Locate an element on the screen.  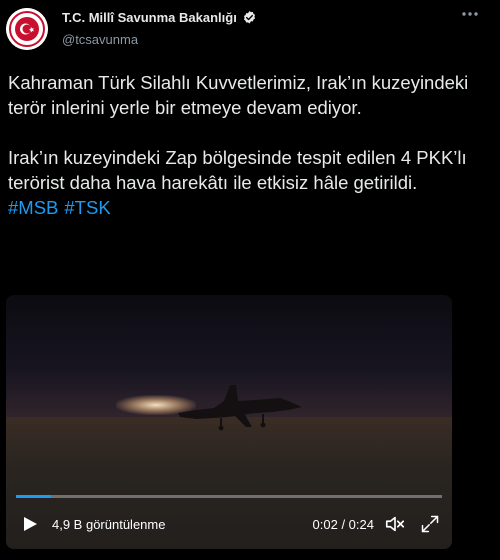
fullscreen-icon is located at coordinates (430, 524).